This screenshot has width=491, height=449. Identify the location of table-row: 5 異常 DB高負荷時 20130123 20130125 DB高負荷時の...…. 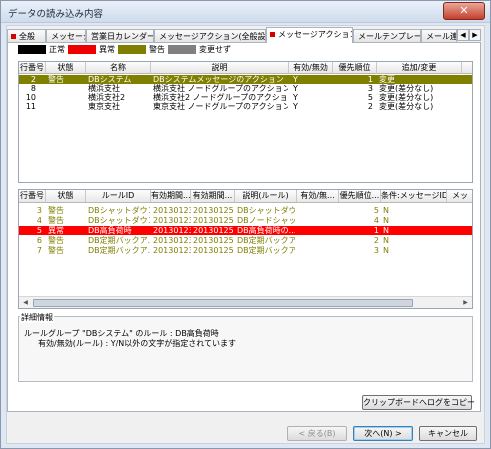
(245, 230).